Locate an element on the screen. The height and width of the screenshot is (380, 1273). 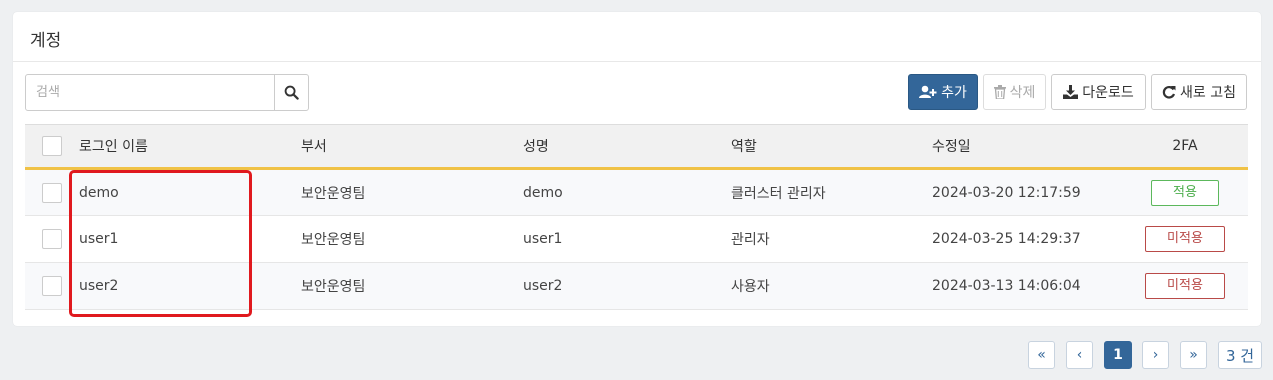
panel-divider is located at coordinates (637, 61).